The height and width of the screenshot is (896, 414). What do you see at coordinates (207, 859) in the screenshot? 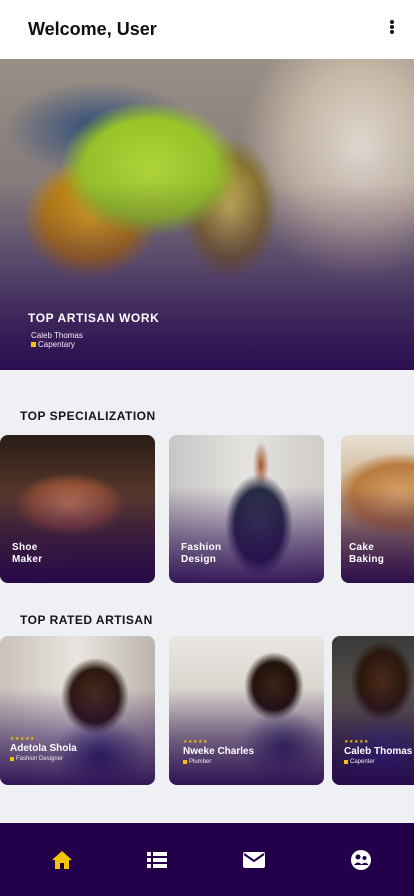
I see `bottom-navigation` at bounding box center [207, 859].